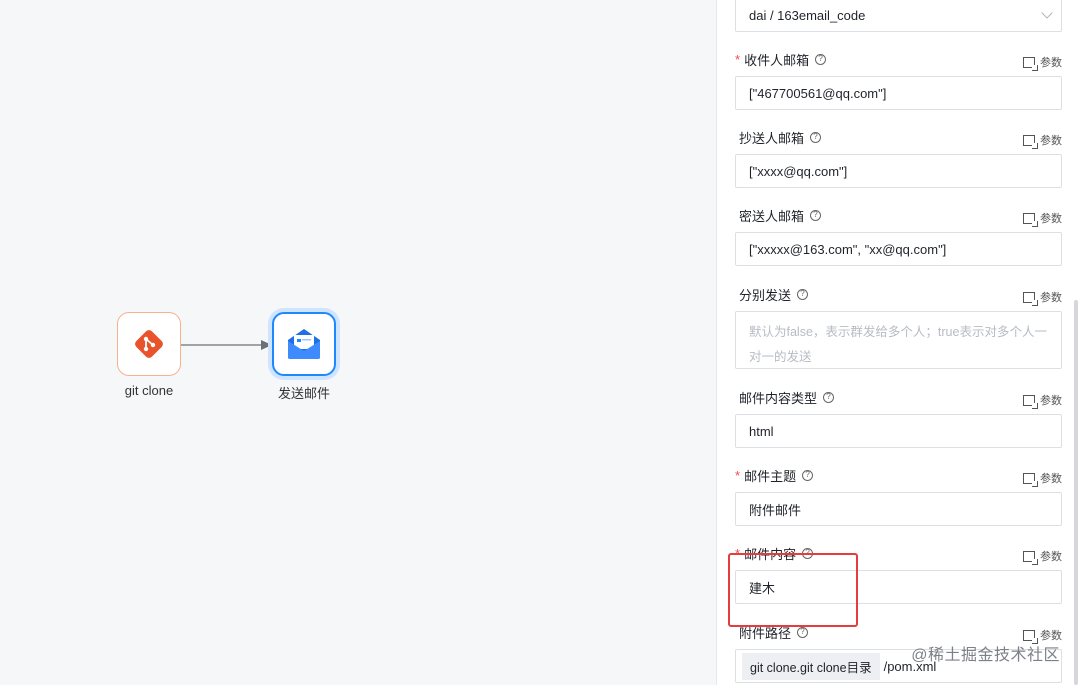 Image resolution: width=1080 pixels, height=685 pixels. What do you see at coordinates (811, 666) in the screenshot?
I see `param-reference-tag: git clone.git clone目录` at bounding box center [811, 666].